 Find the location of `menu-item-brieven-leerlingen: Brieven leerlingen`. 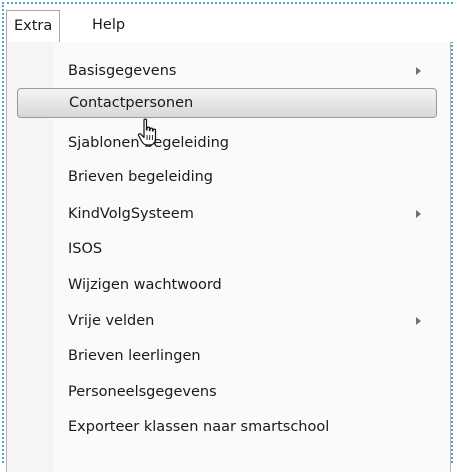

menu-item-brieven-leerlingen: Brieven leerlingen is located at coordinates (227, 356).